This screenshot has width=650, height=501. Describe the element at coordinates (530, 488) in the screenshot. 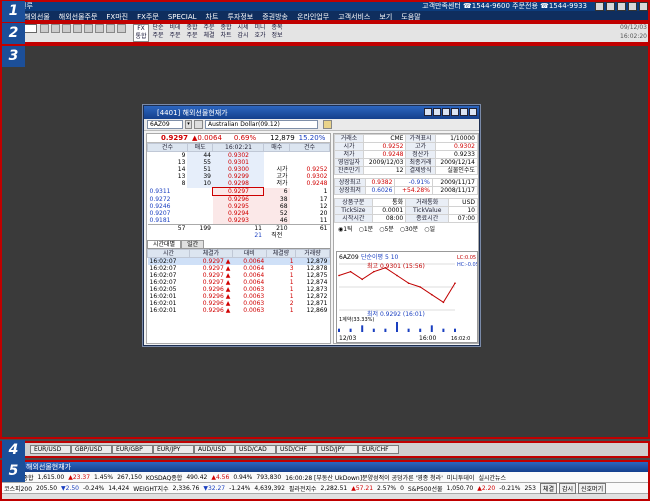

I see `ticker-field: 253` at that location.